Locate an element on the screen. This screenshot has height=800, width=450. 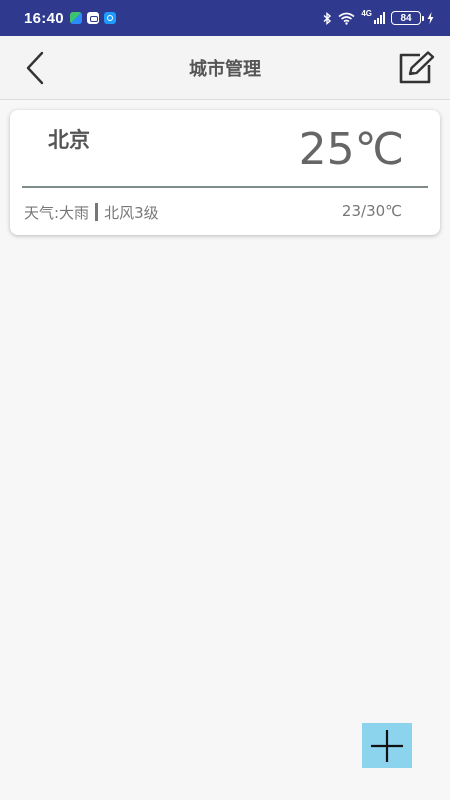
battery-level: 84 is located at coordinates (406, 18).